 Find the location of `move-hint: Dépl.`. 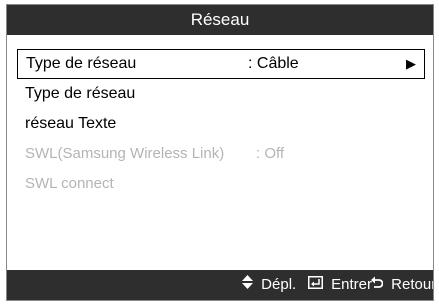

move-hint: Dépl. is located at coordinates (269, 285).